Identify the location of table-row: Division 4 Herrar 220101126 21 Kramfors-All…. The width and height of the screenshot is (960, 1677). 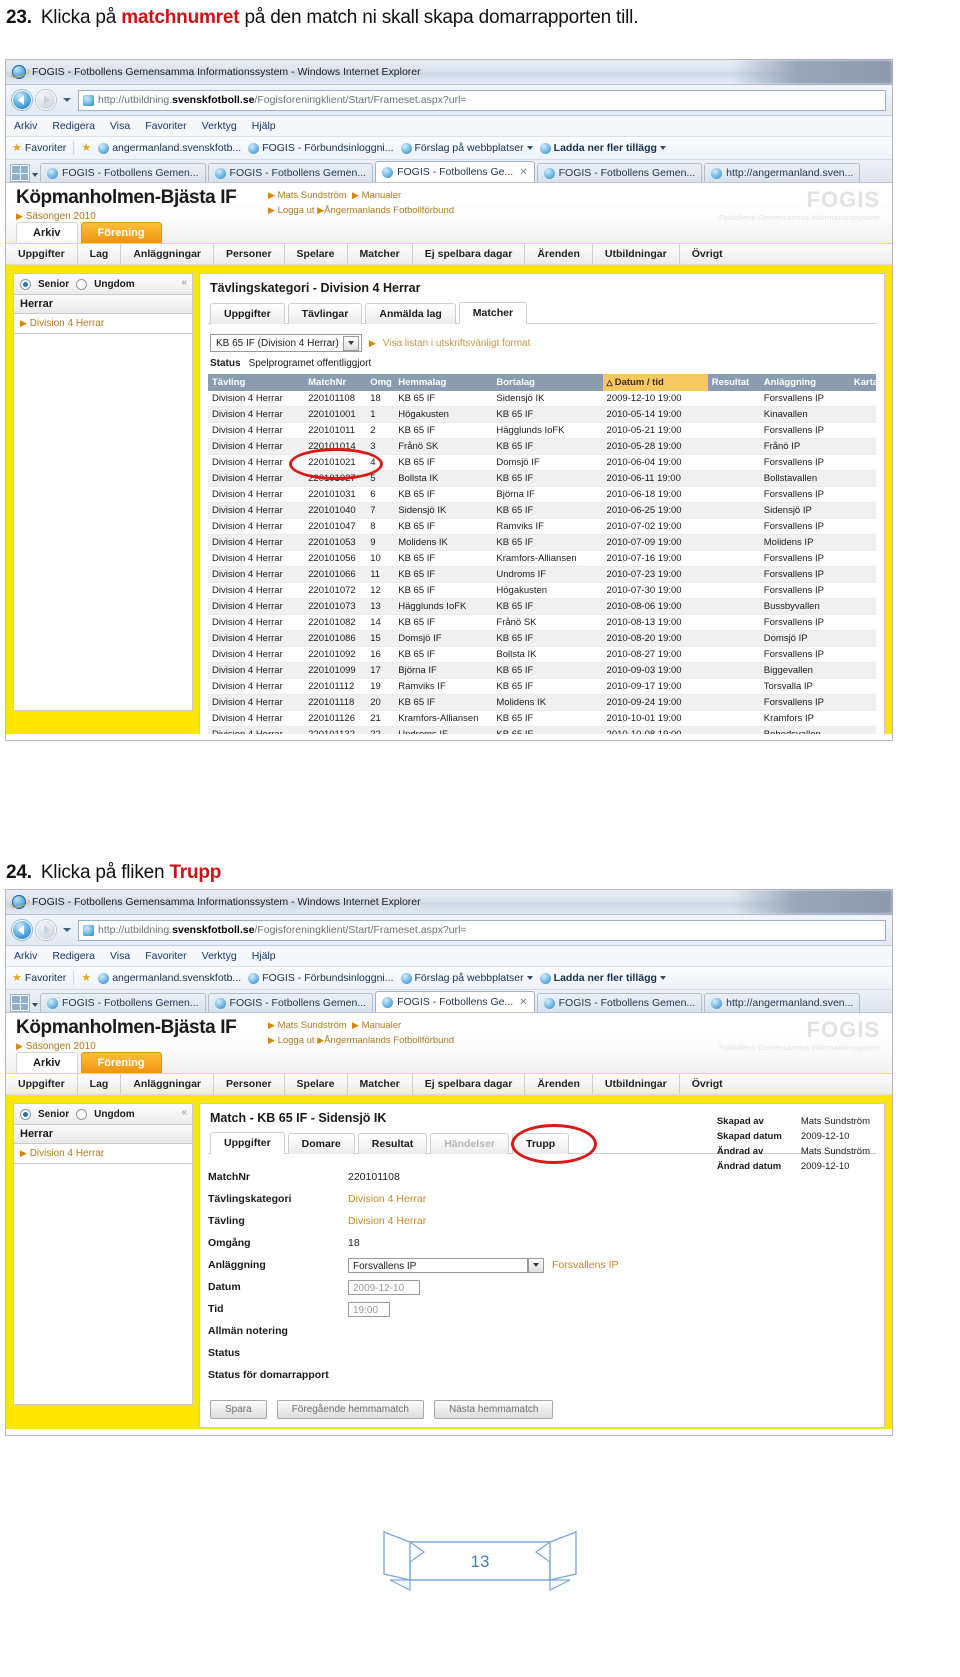
(542, 718).